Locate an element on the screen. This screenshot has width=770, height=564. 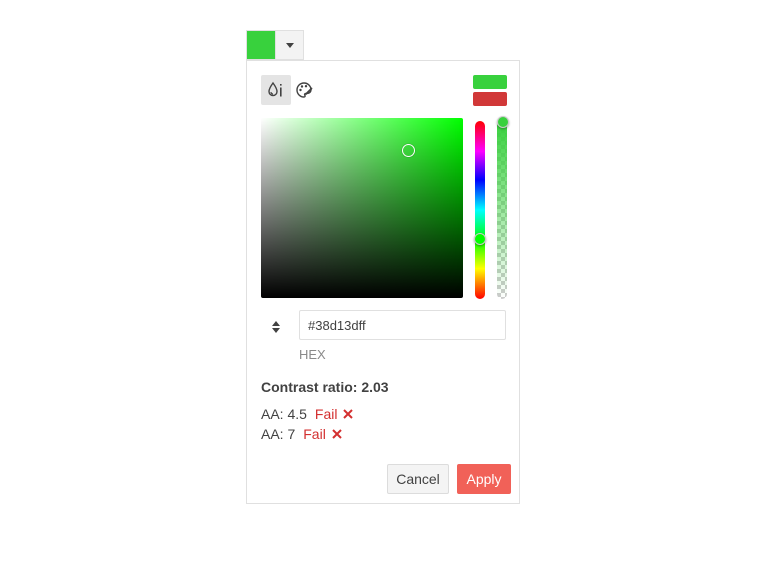
gradient-view-icon is located at coordinates (275, 89).